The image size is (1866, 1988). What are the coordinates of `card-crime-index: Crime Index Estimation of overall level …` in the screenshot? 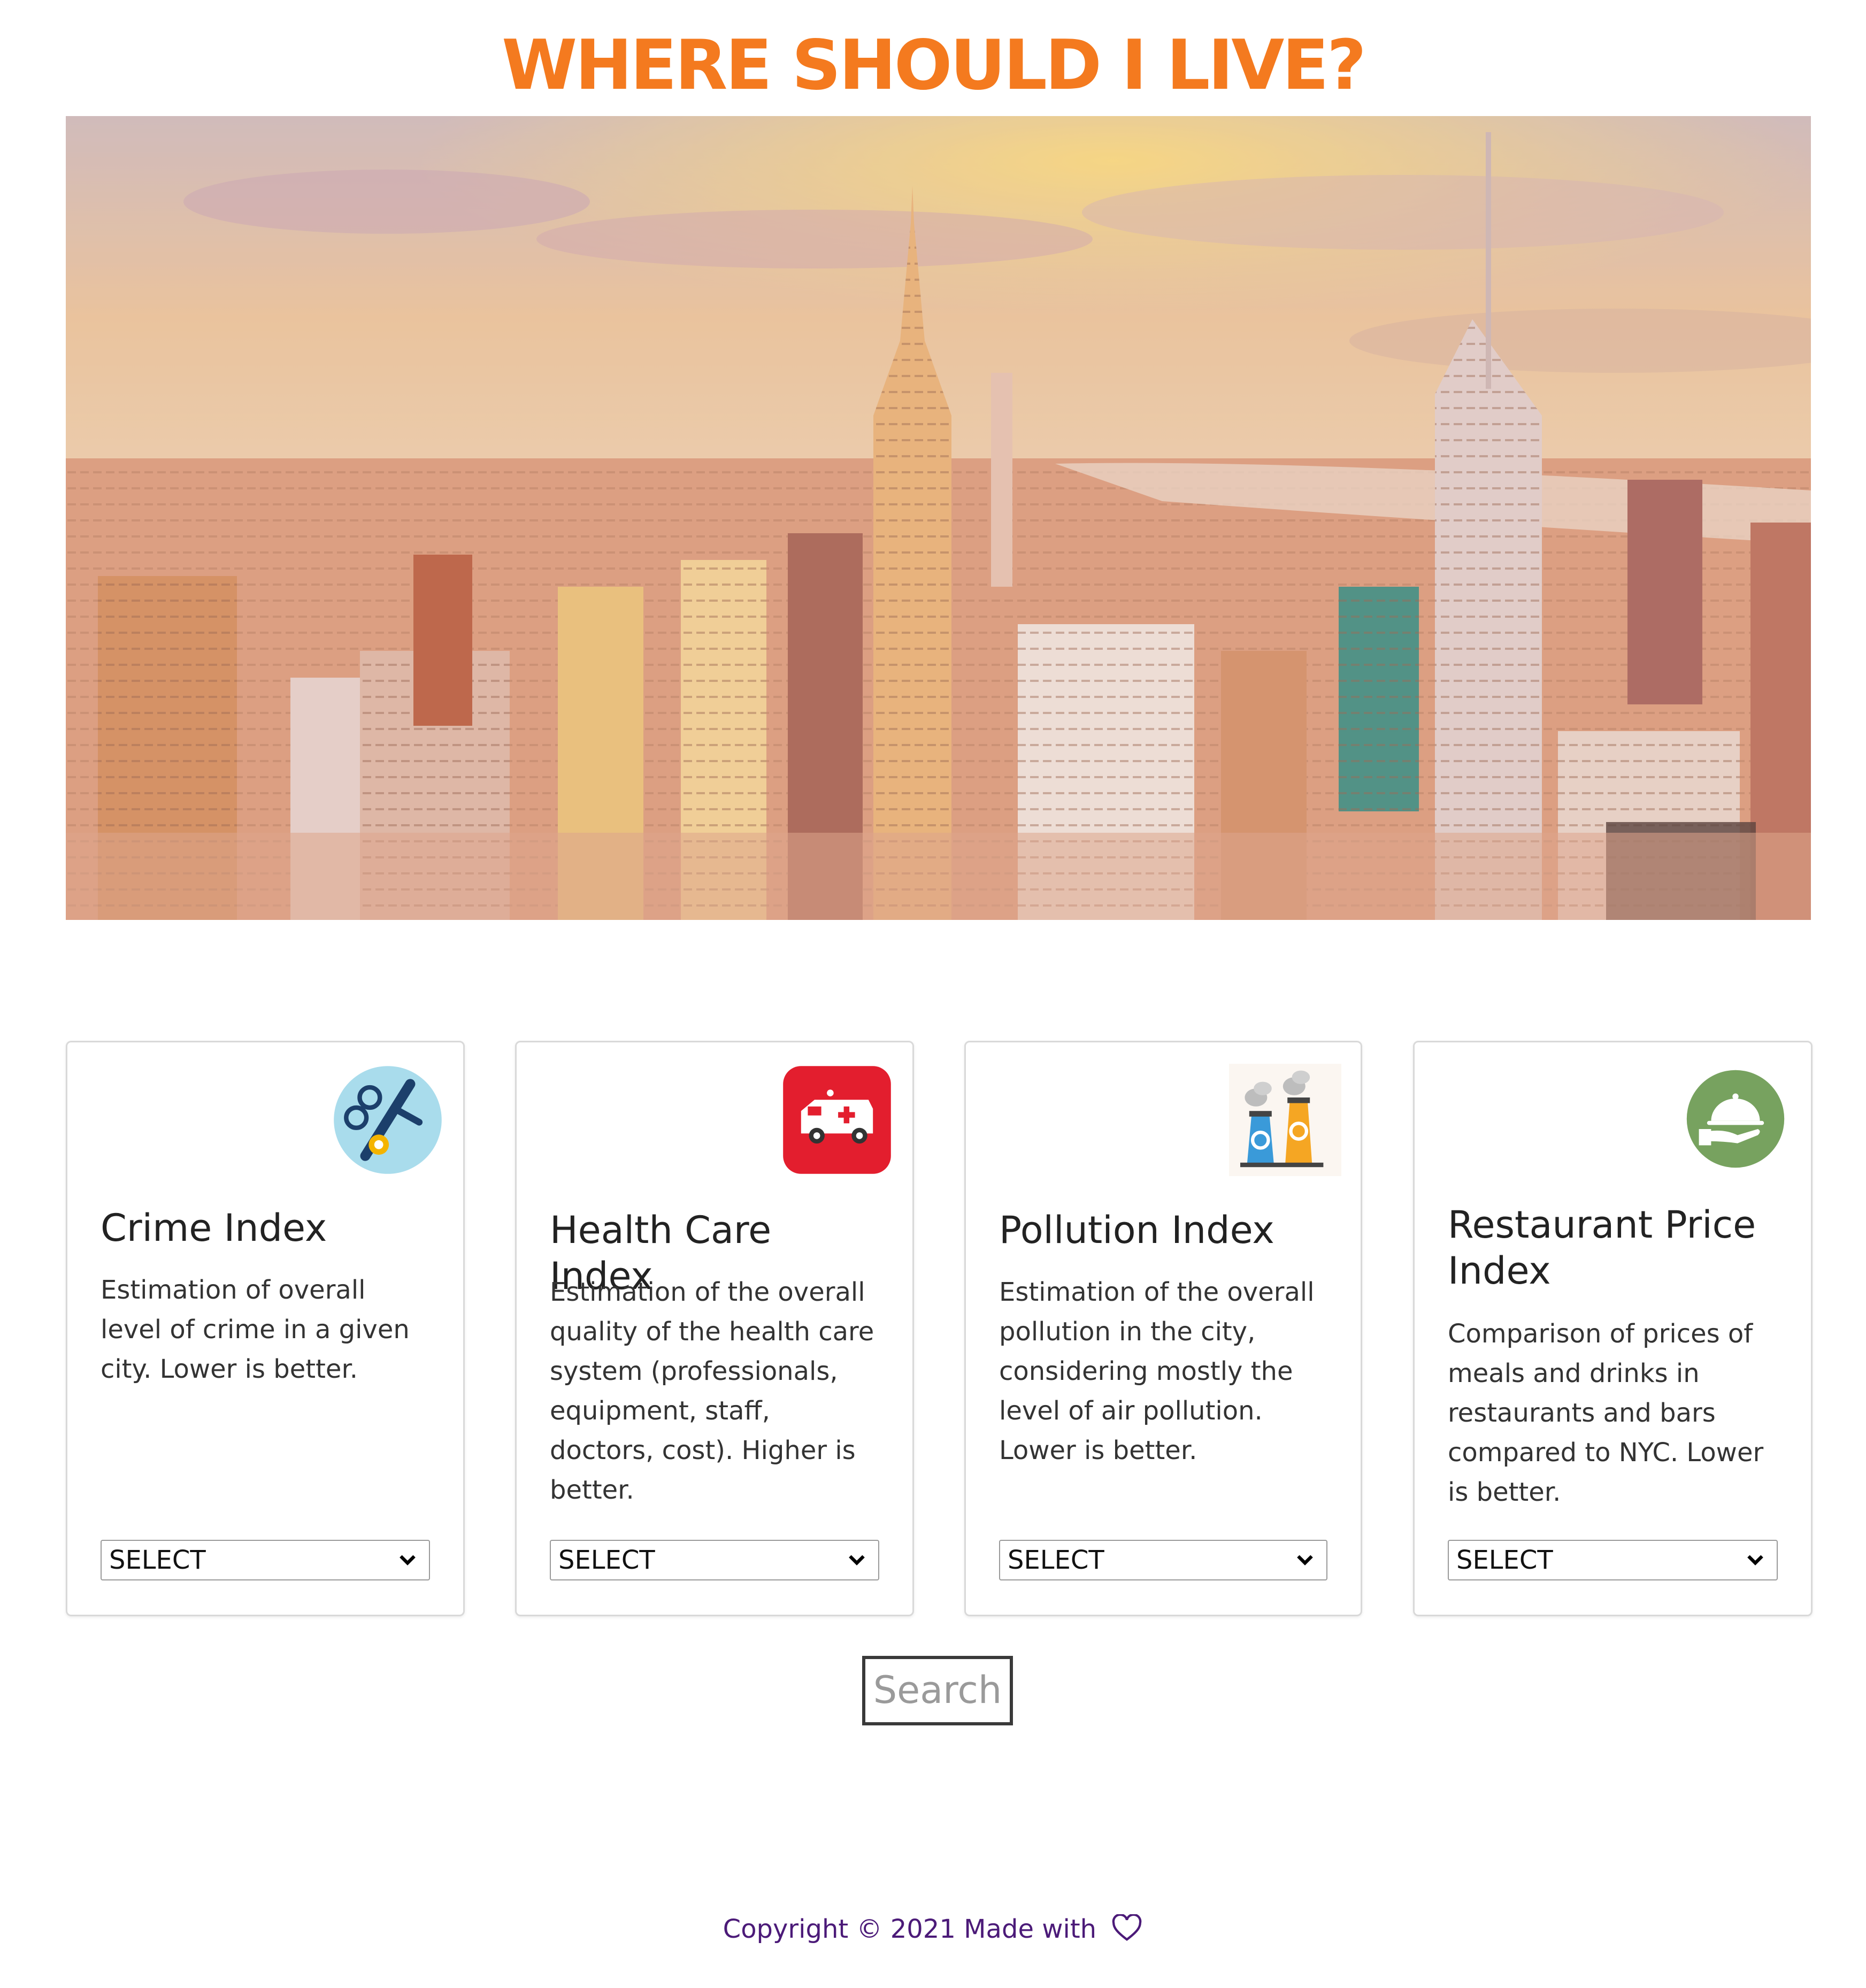 It's located at (265, 1328).